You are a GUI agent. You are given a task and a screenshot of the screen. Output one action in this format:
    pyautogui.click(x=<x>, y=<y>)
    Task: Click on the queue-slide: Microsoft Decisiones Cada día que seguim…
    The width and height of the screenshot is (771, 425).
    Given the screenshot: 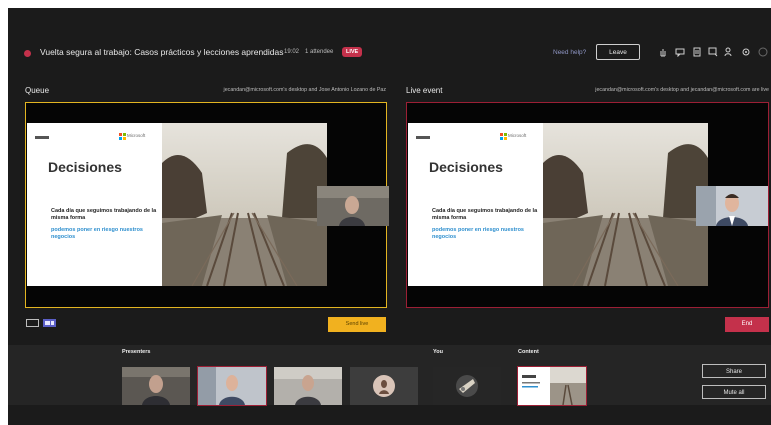 What is the action you would take?
    pyautogui.click(x=177, y=204)
    